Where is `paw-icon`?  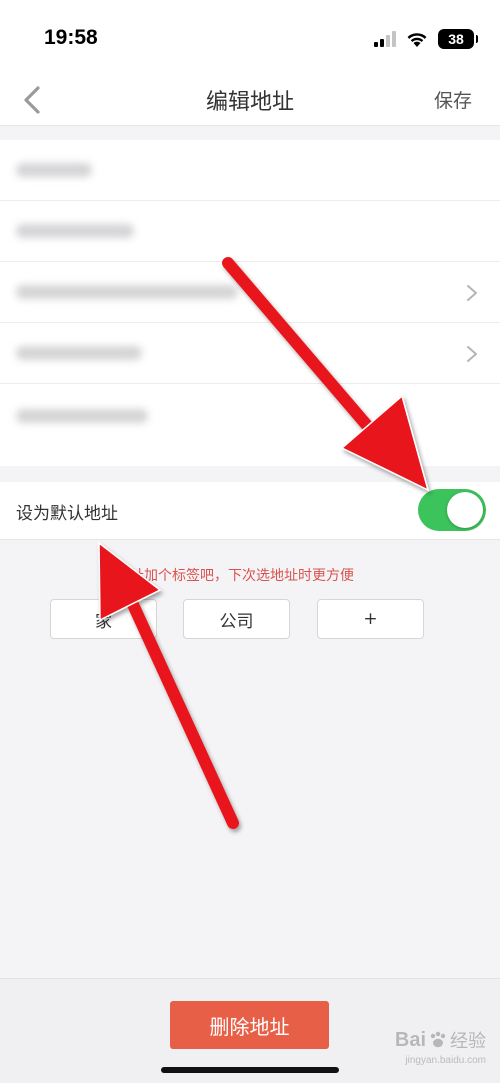 paw-icon is located at coordinates (438, 1039).